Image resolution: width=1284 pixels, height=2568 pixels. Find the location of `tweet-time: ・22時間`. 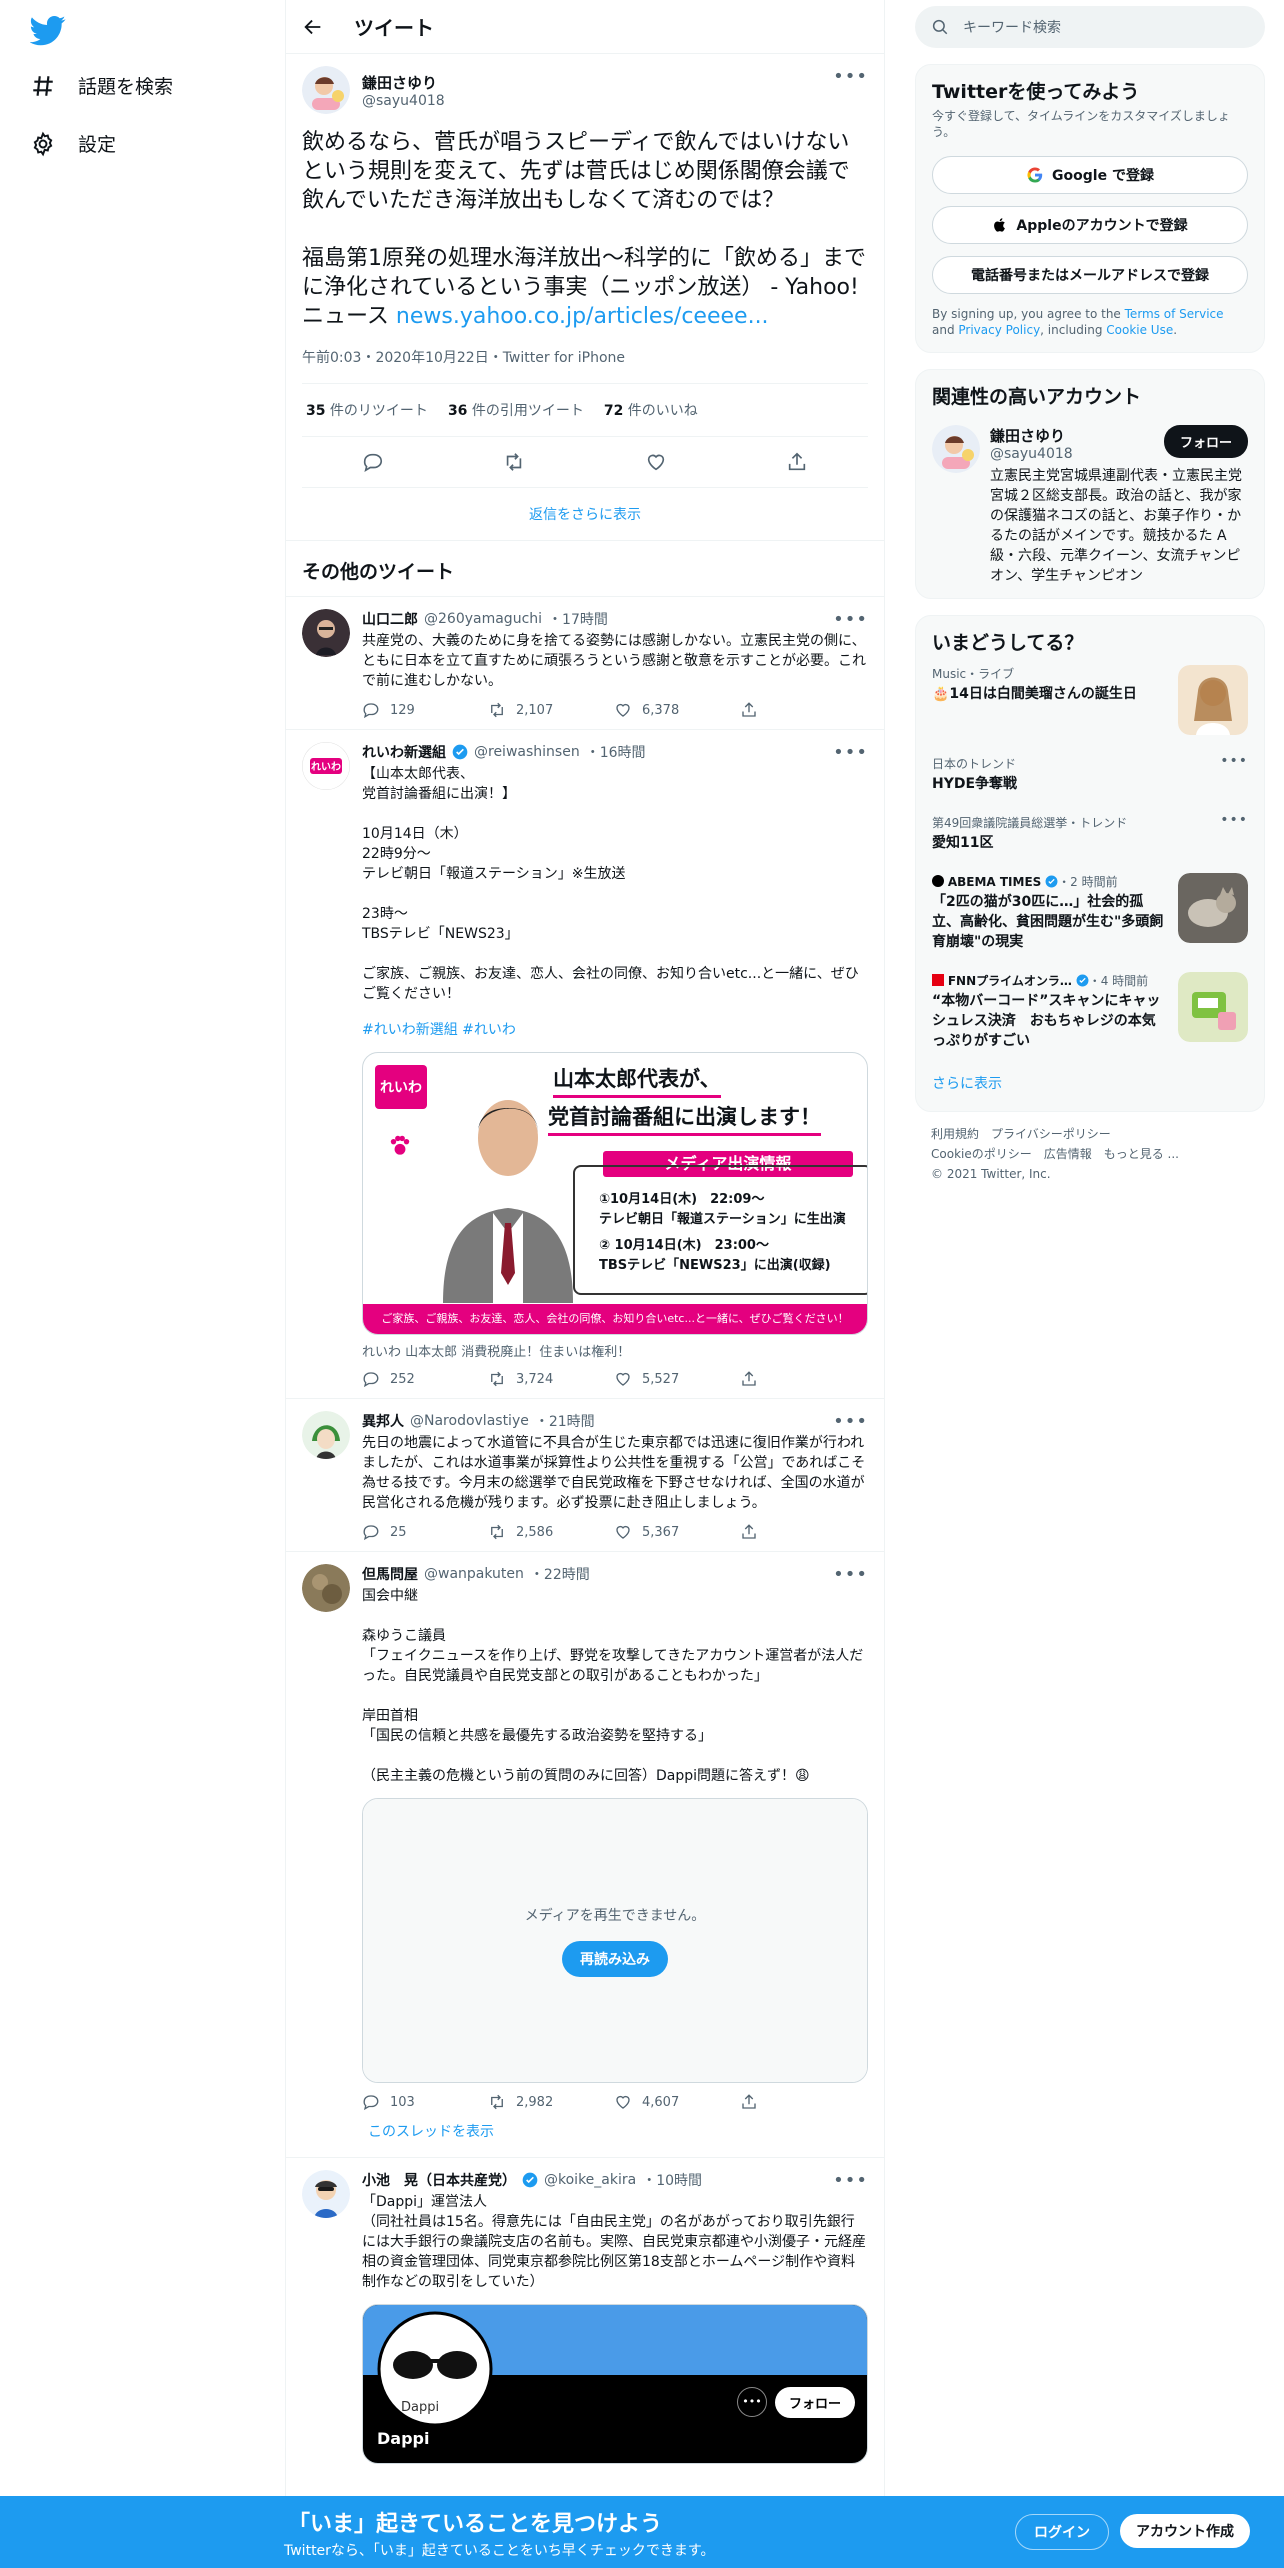

tweet-time: ・22時間 is located at coordinates (560, 1574).